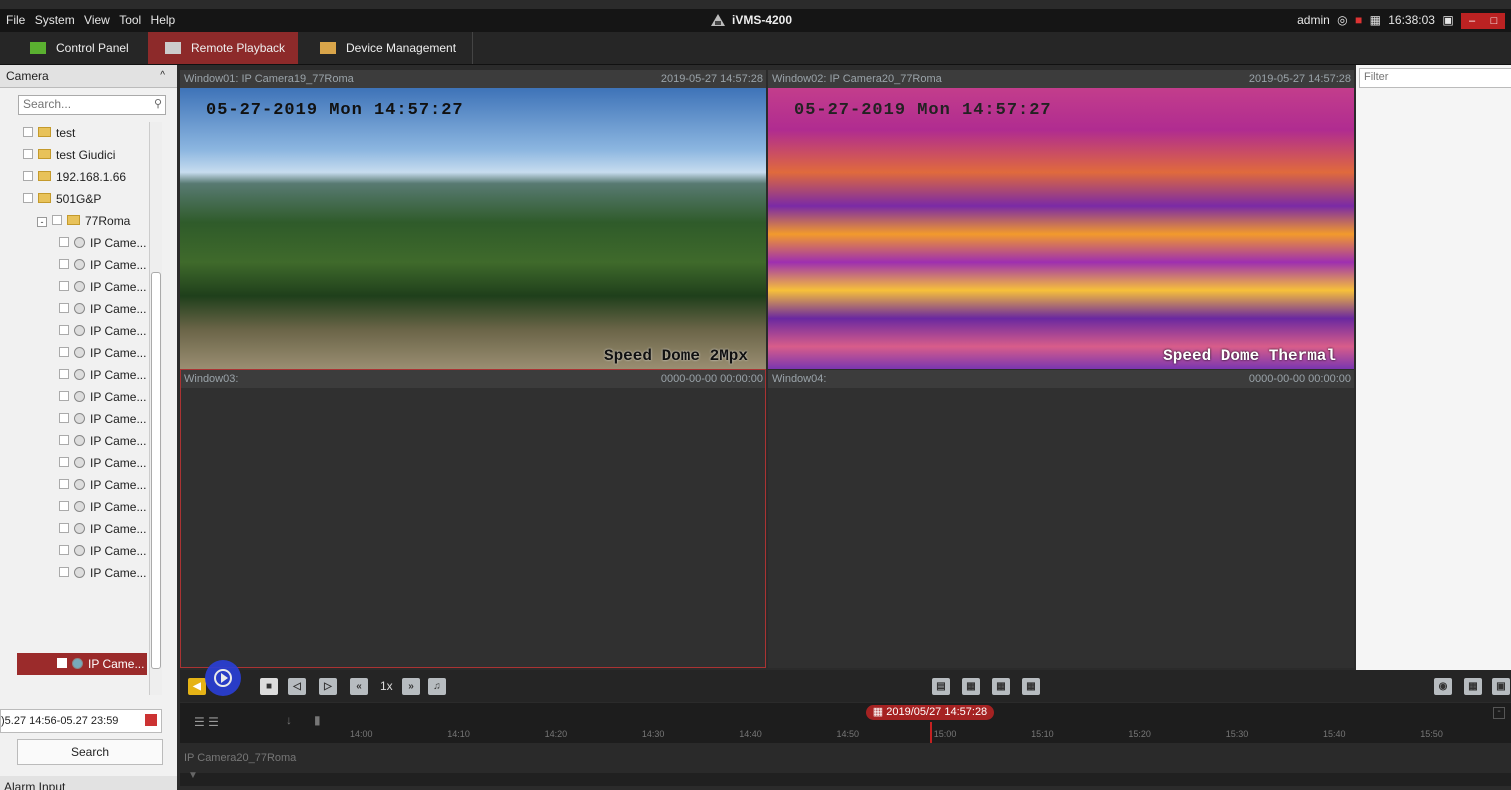 This screenshot has width=1511, height=790. I want to click on restore-button: □, so click(1494, 20).